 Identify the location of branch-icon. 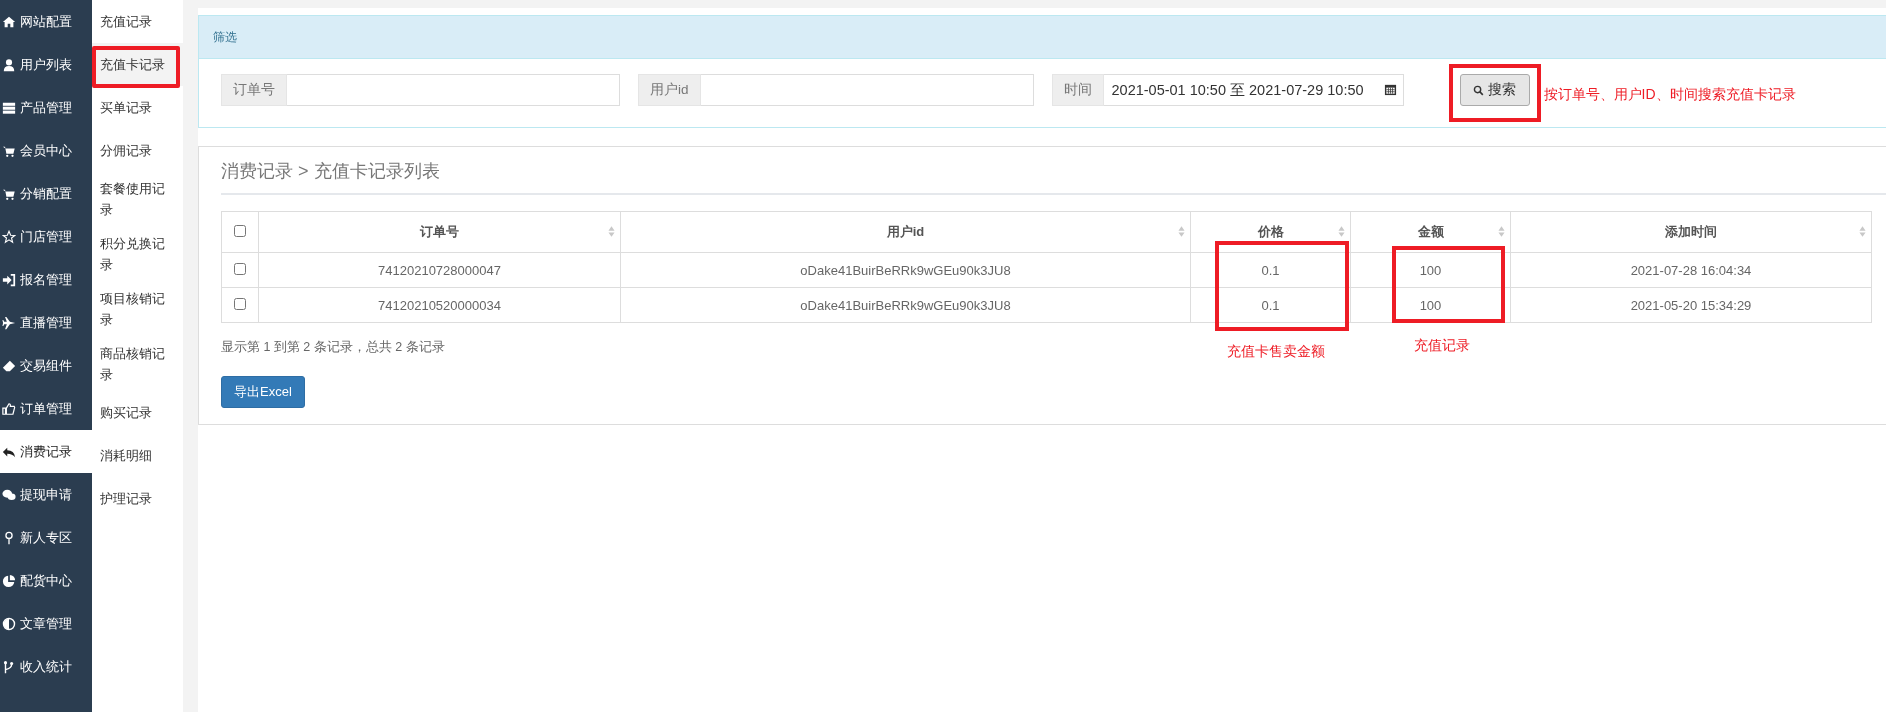
(9, 666).